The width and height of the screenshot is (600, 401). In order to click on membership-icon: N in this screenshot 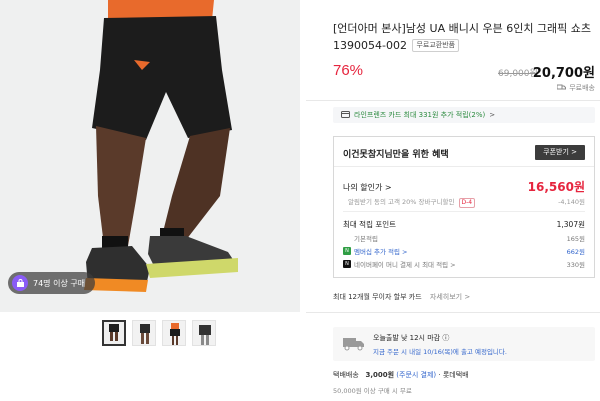, I will do `click(347, 251)`.